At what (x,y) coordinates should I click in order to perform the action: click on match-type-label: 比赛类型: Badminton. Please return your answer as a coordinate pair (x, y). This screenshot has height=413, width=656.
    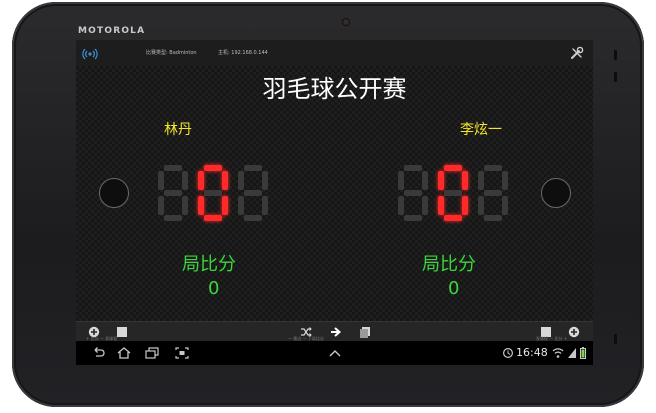
    Looking at the image, I should click on (171, 53).